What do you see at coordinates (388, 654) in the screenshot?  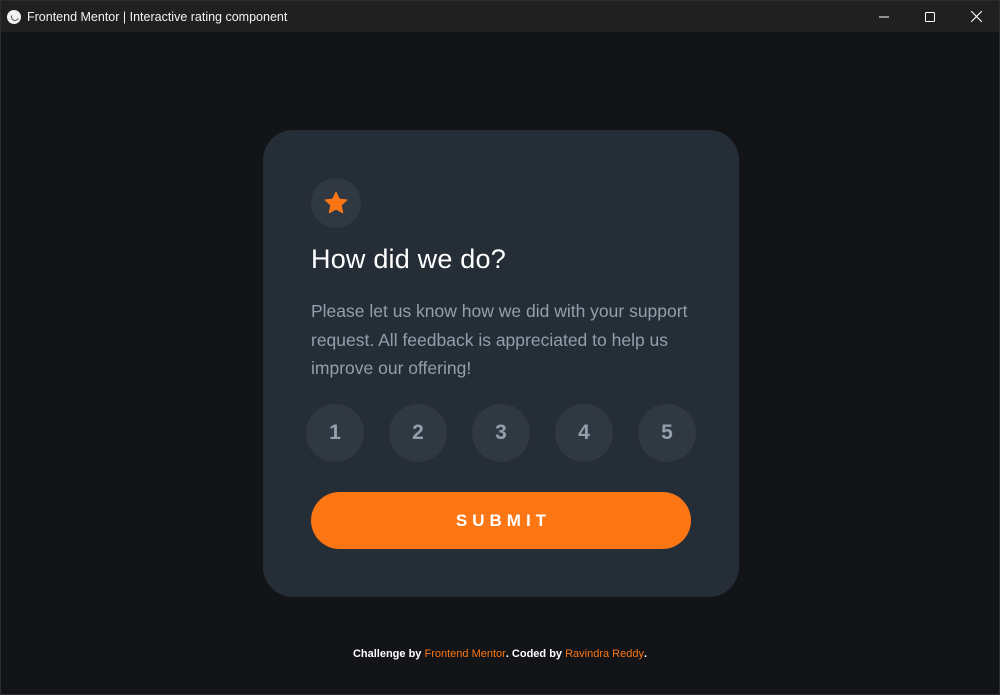 I see `attribution-prefix: Challenge by` at bounding box center [388, 654].